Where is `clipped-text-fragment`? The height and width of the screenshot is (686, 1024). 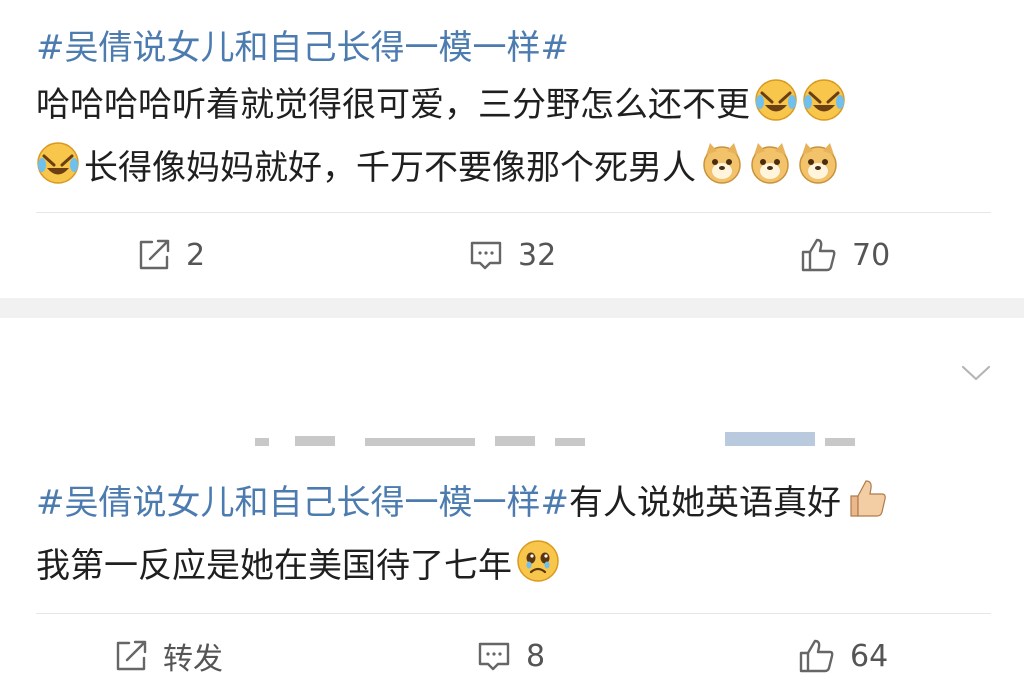
clipped-text-fragment is located at coordinates (565, 433).